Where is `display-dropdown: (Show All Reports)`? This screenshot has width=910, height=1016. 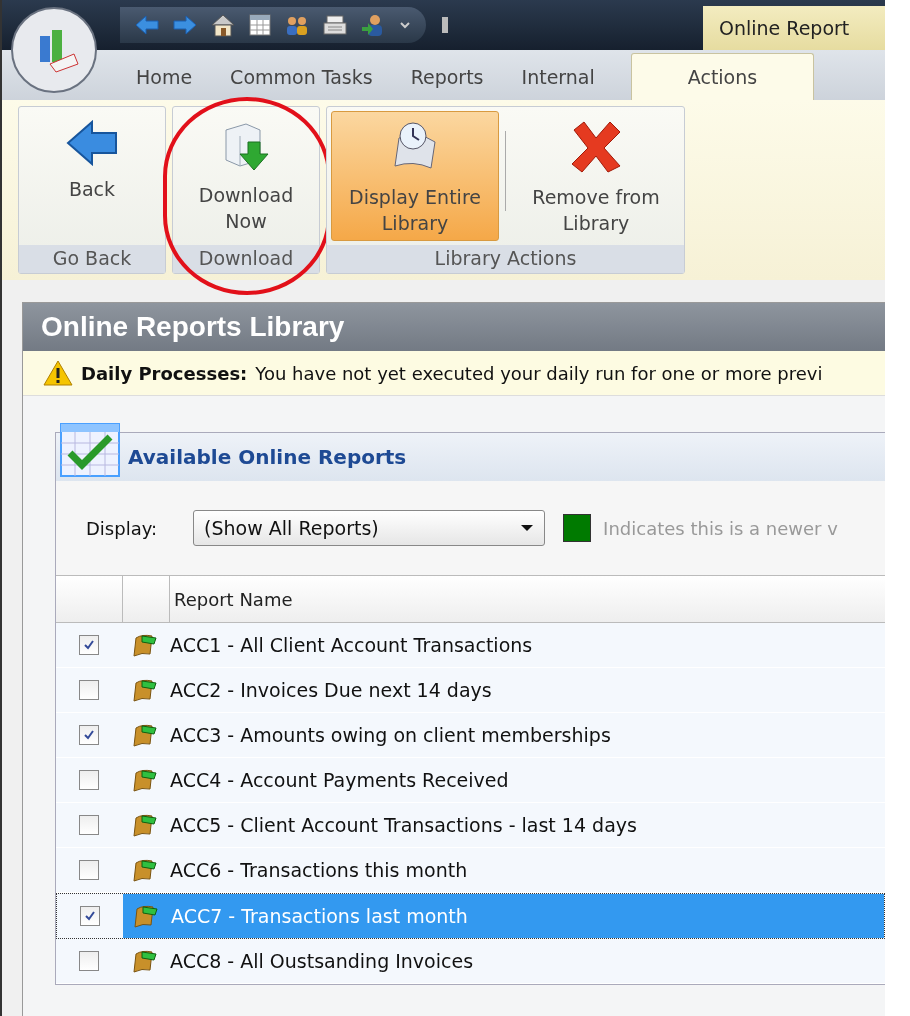
display-dropdown: (Show All Reports) is located at coordinates (369, 528).